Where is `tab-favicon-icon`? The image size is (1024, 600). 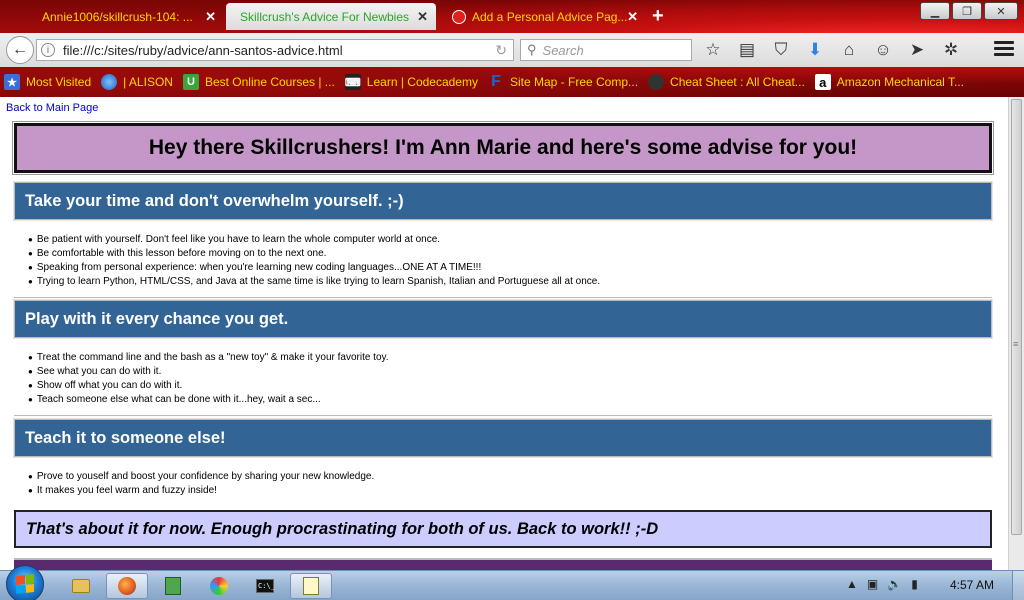 tab-favicon-icon is located at coordinates (459, 16).